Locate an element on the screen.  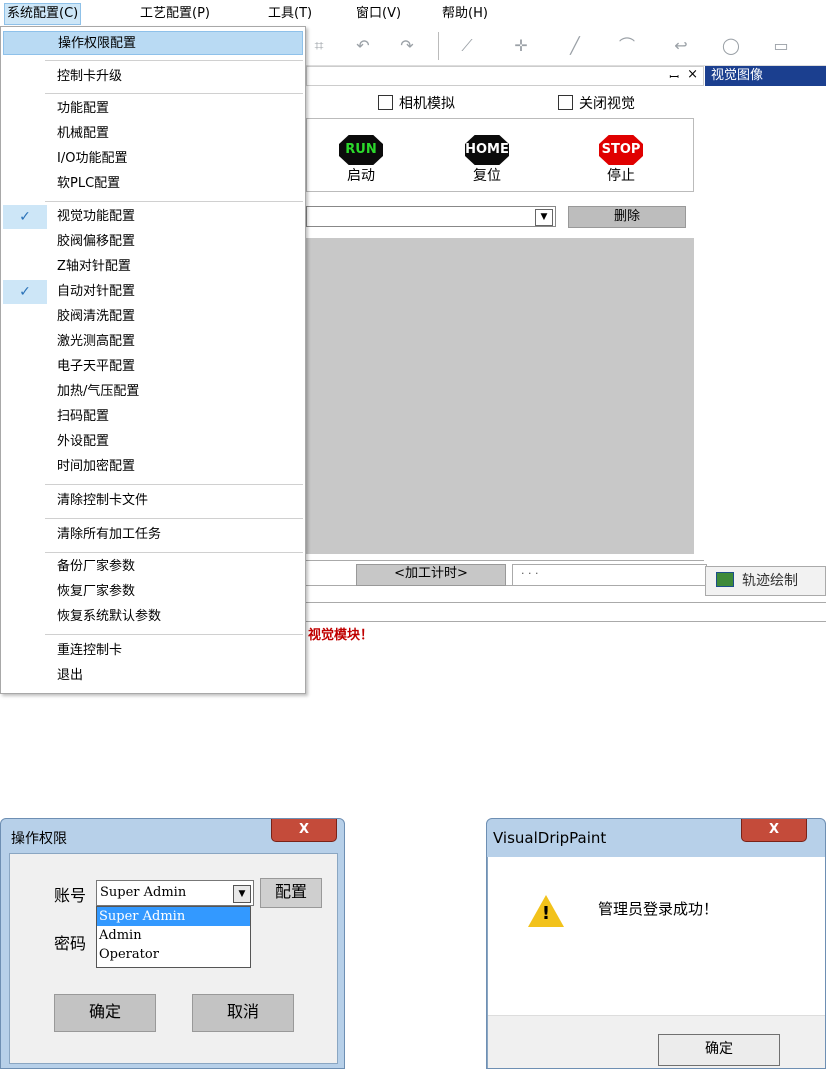
menu-item-function-config: 功能配置 is located at coordinates (153, 109).